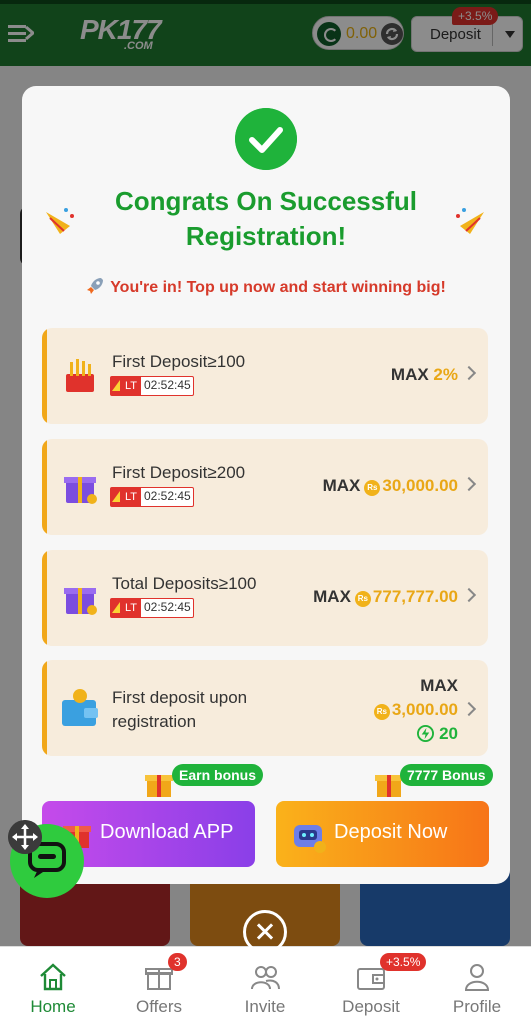 The width and height of the screenshot is (531, 1024). I want to click on wallet-coin-icon, so click(80, 707).